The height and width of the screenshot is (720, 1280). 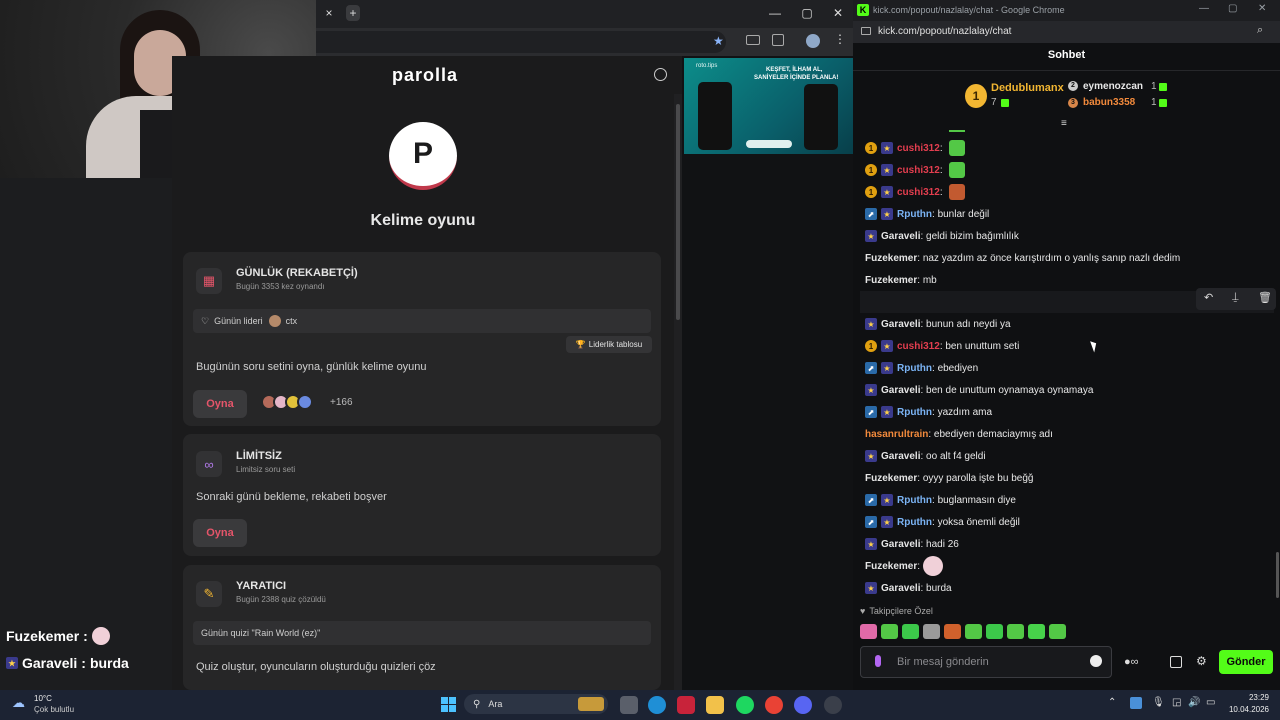 I want to click on profile-avatar-icon, so click(x=813, y=41).